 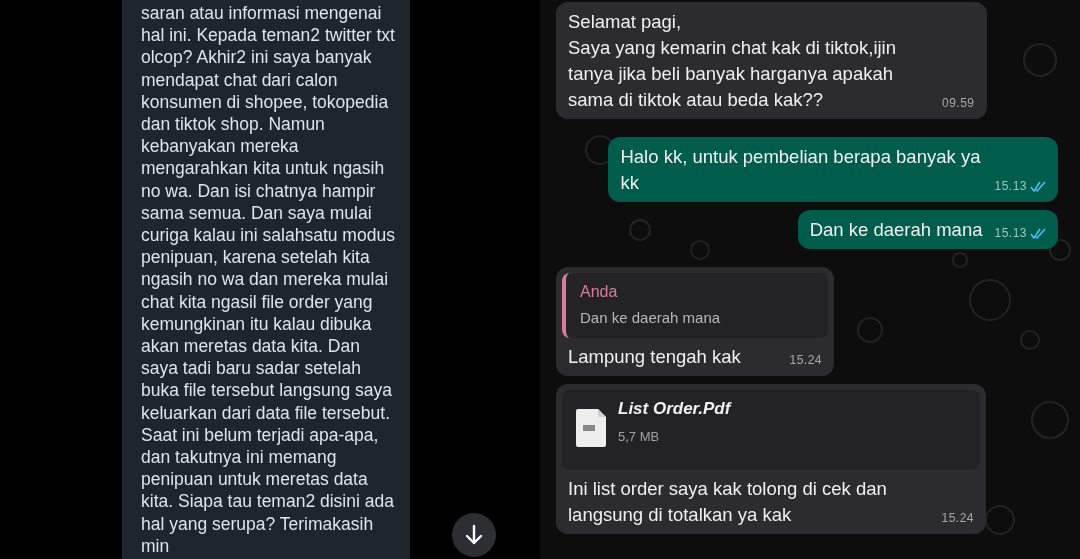 I want to click on quoted-message: Anda Dan ke daerah mana, so click(x=695, y=305).